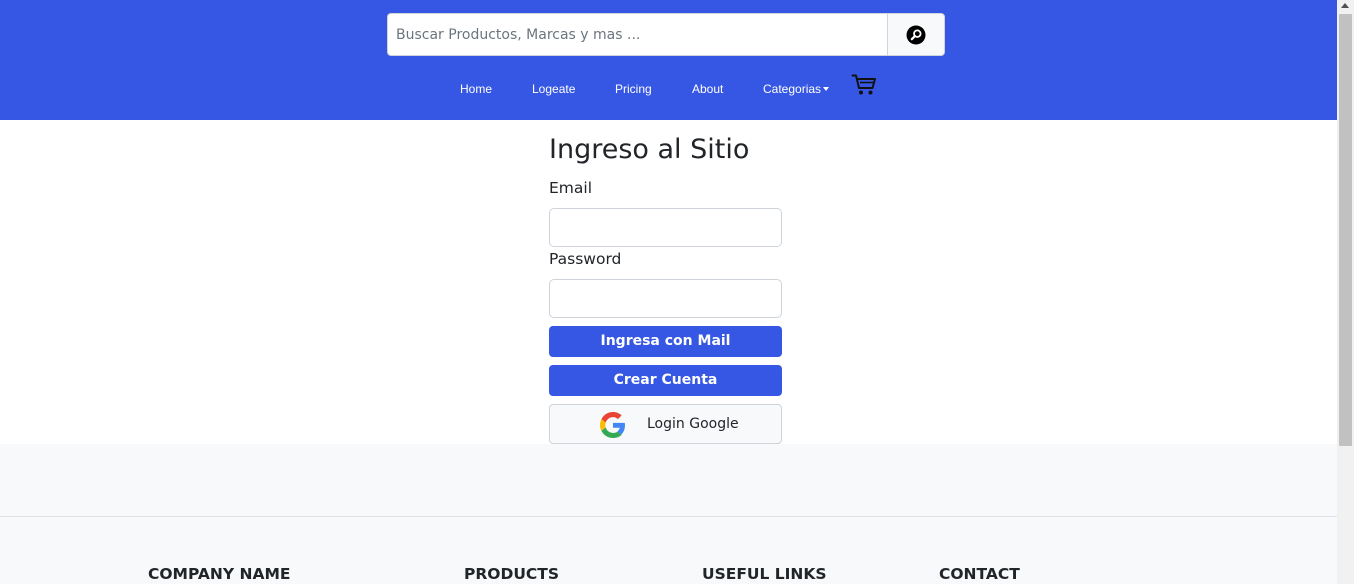 The height and width of the screenshot is (584, 1354). What do you see at coordinates (633, 89) in the screenshot?
I see `nav-pricing: Pricing` at bounding box center [633, 89].